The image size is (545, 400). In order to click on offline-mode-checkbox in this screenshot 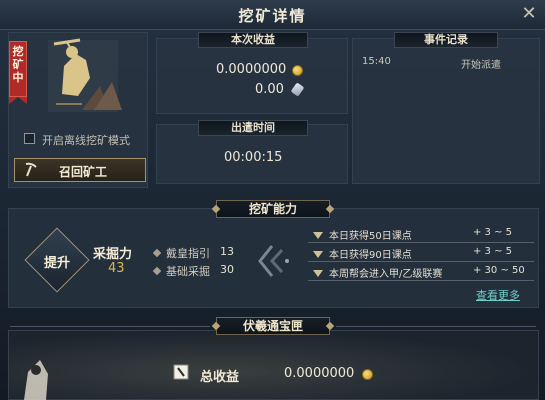, I will do `click(29, 138)`.